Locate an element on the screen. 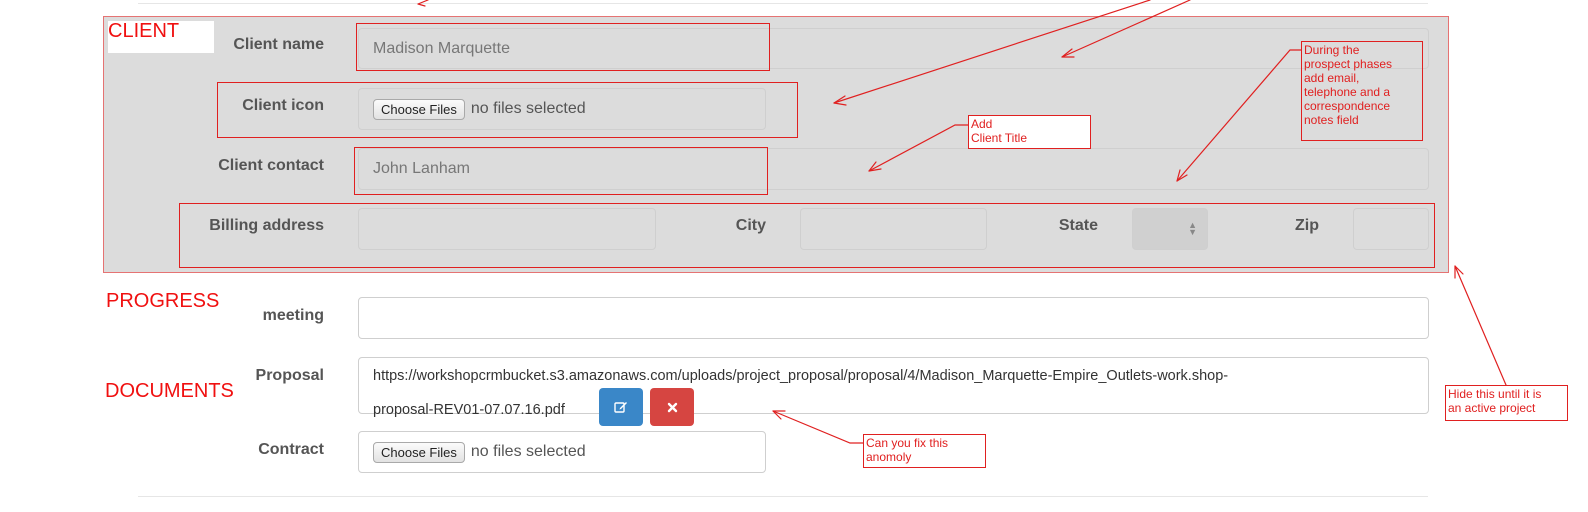  client-name-highlight-box is located at coordinates (563, 47).